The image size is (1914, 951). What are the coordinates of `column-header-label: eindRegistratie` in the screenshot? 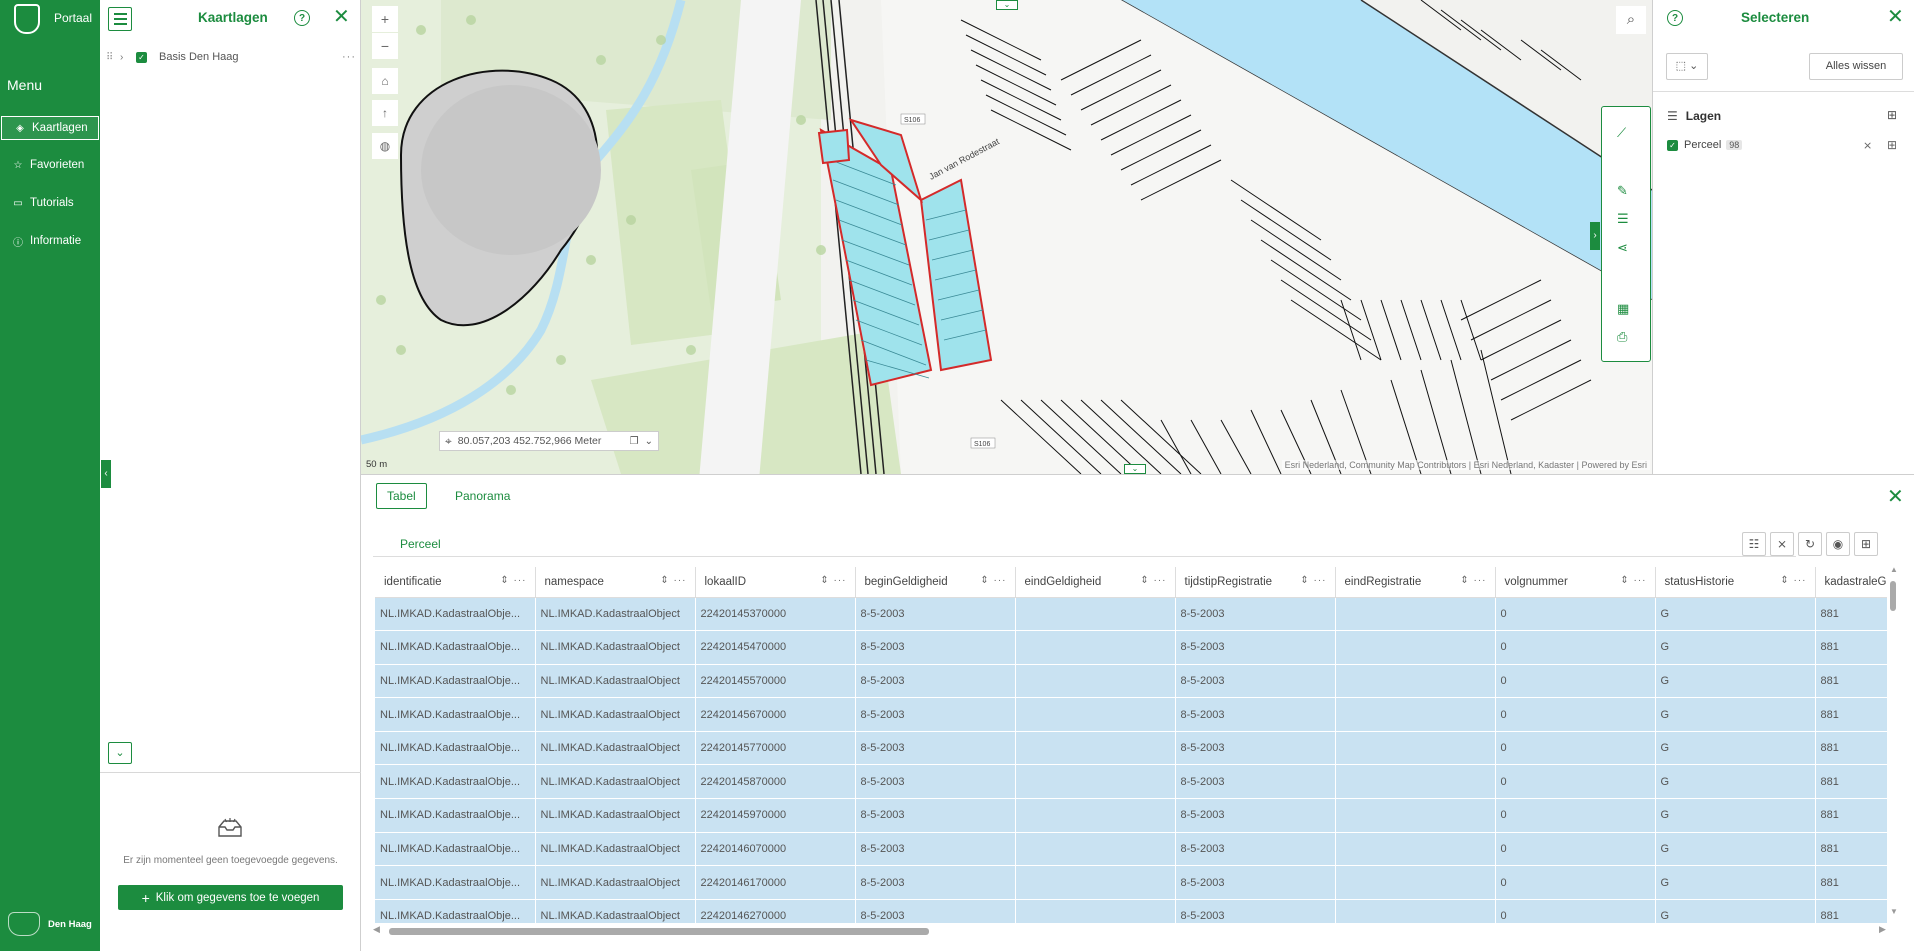 It's located at (1383, 581).